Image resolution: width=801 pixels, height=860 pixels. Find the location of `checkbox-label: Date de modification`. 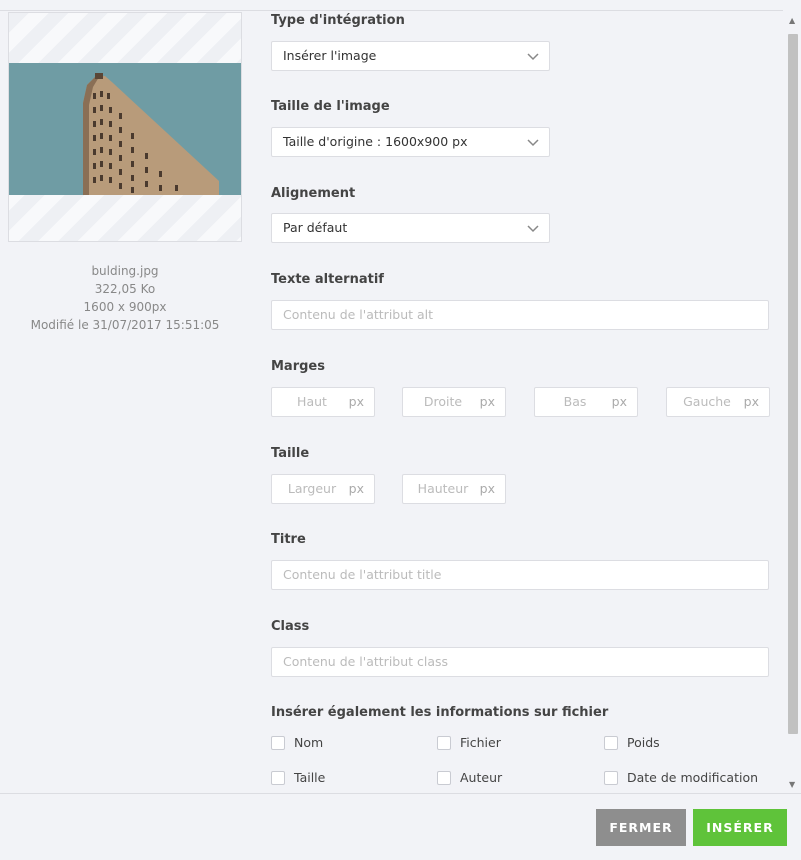

checkbox-label: Date de modification is located at coordinates (693, 777).